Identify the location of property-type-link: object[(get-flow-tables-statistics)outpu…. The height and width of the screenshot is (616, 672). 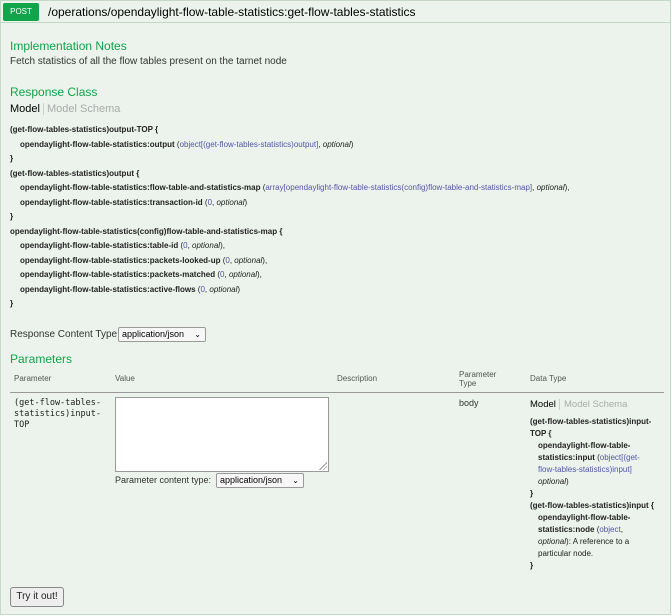
(249, 144).